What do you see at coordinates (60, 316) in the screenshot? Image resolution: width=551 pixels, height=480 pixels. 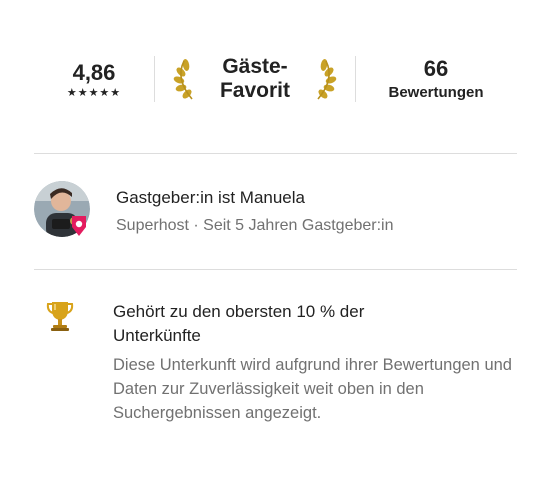 I see `trophy-icon` at bounding box center [60, 316].